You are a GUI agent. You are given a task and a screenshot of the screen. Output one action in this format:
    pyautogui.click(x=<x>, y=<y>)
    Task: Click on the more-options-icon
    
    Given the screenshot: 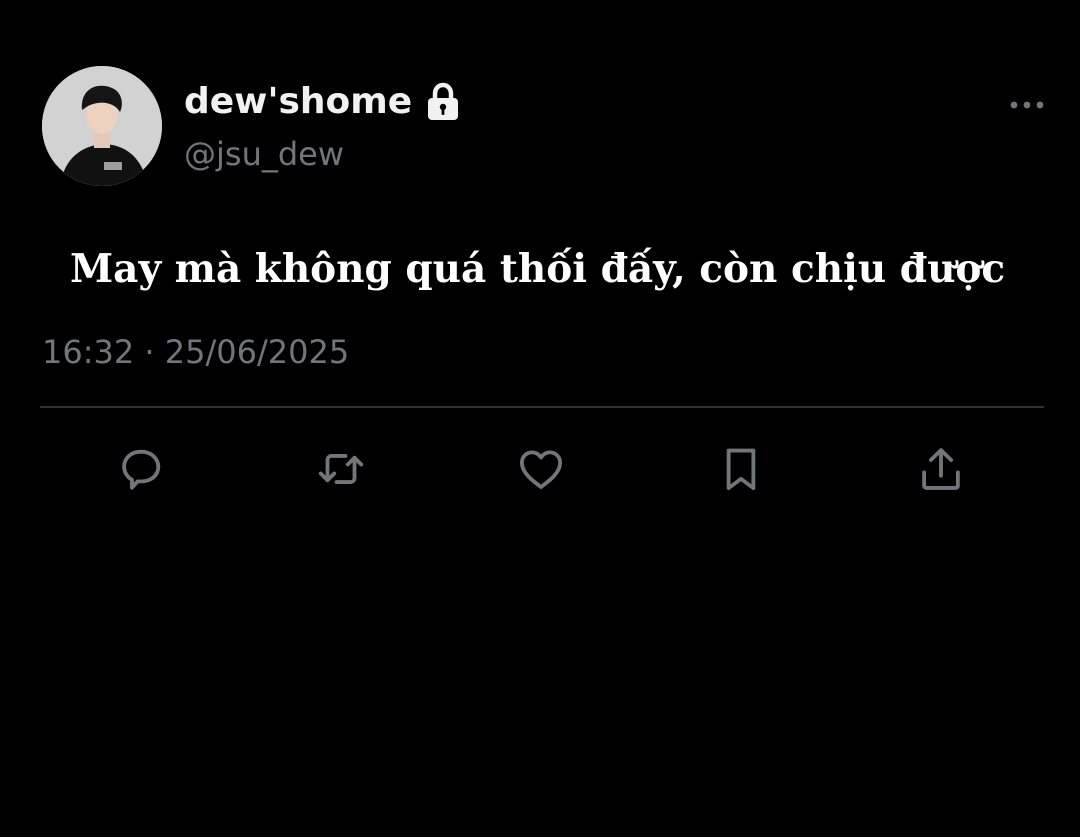 What is the action you would take?
    pyautogui.click(x=1028, y=105)
    